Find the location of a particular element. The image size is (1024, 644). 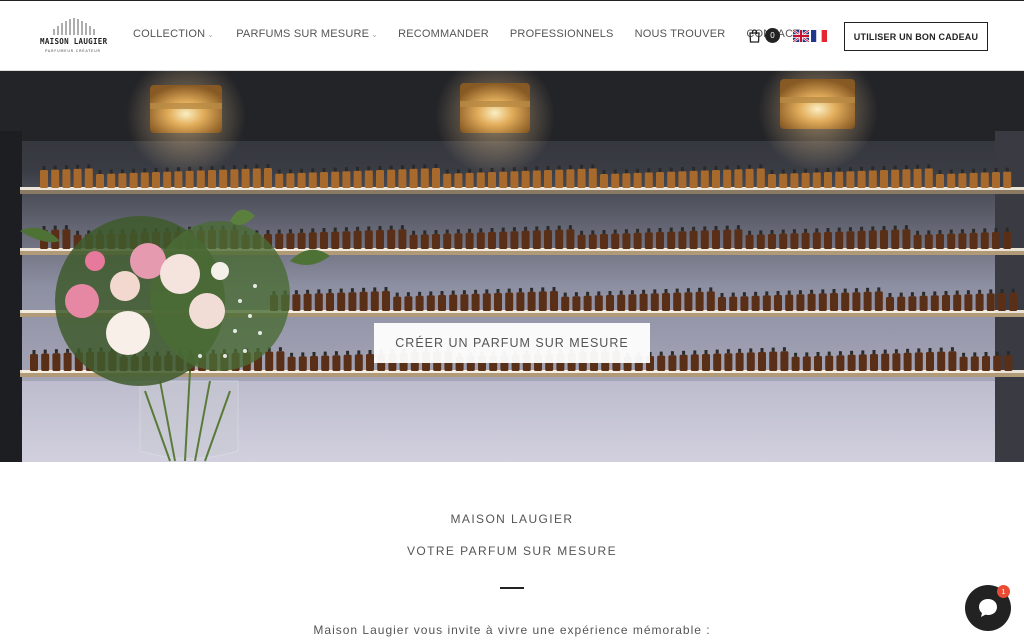

create-custom-perfume-button: CRÉER UN PARFUM SUR MESURE is located at coordinates (512, 343).